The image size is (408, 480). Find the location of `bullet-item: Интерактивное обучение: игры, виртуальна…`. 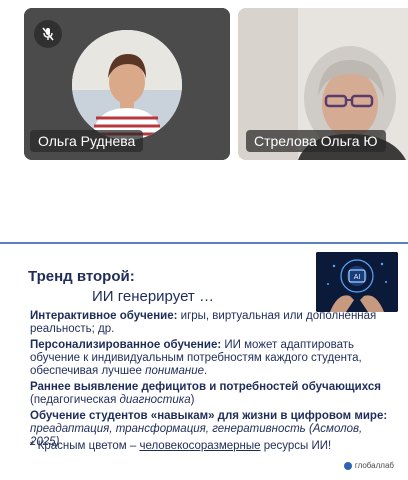

bullet-item: Интерактивное обучение: игры, виртуальна… is located at coordinates (203, 322).